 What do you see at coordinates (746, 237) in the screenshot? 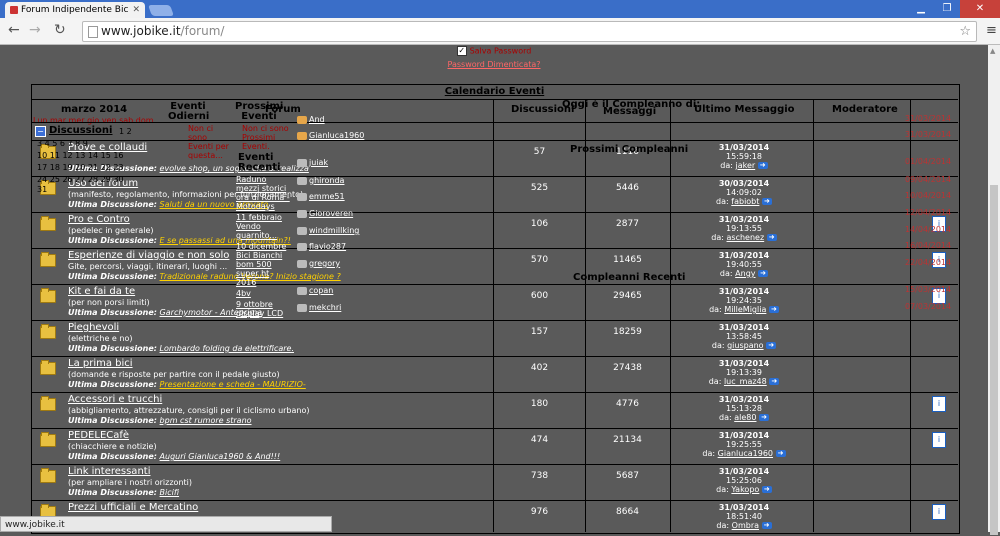
I see `last-message-user: aschenez` at bounding box center [746, 237].